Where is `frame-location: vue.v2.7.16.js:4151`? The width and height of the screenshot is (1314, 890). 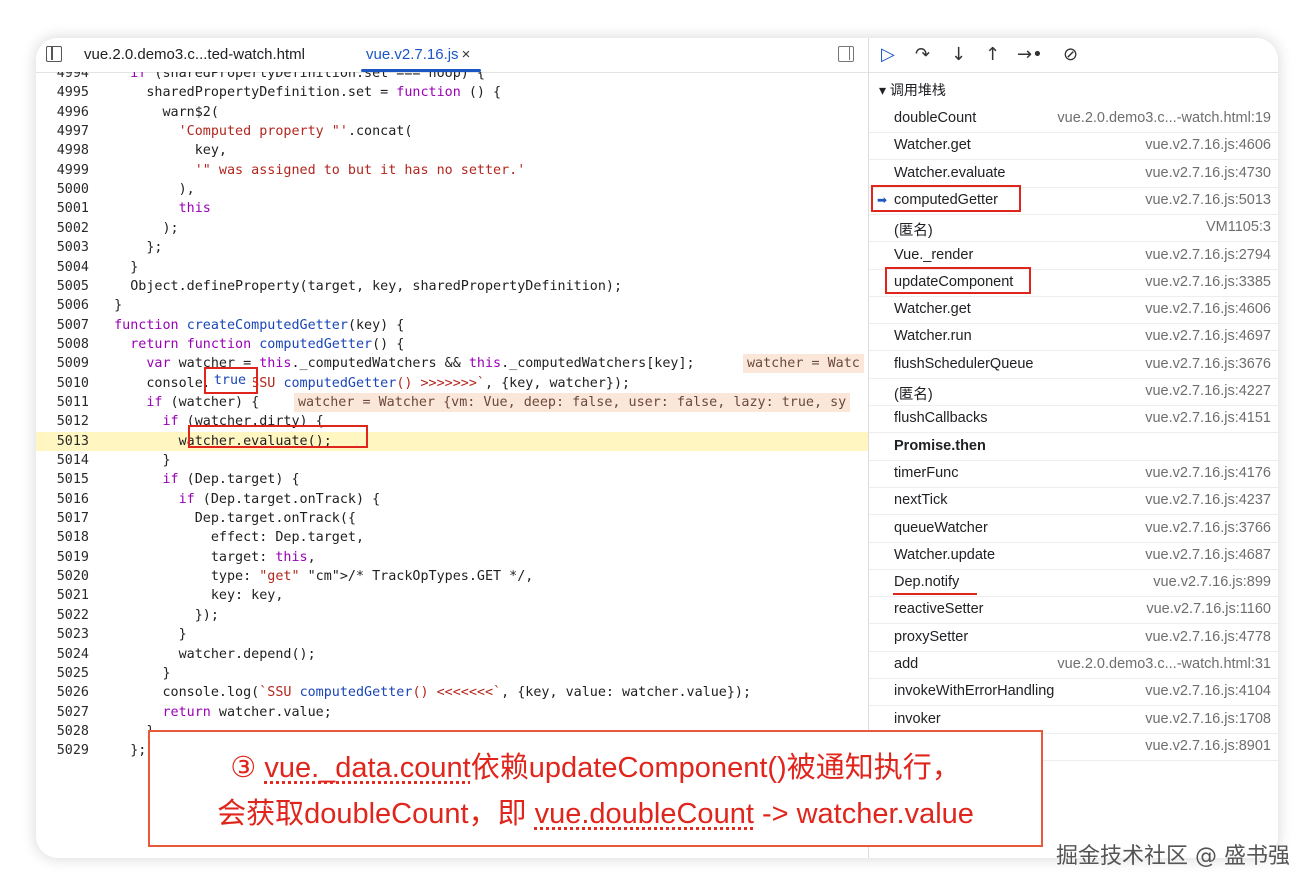 frame-location: vue.v2.7.16.js:4151 is located at coordinates (1208, 418).